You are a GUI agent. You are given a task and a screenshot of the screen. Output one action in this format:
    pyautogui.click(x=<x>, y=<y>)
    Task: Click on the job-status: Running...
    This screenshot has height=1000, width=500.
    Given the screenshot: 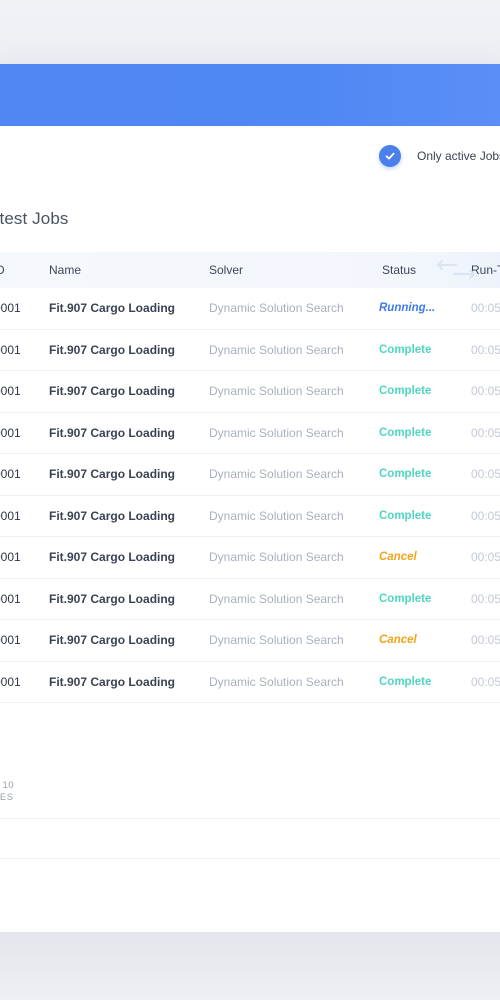 What is the action you would take?
    pyautogui.click(x=407, y=308)
    